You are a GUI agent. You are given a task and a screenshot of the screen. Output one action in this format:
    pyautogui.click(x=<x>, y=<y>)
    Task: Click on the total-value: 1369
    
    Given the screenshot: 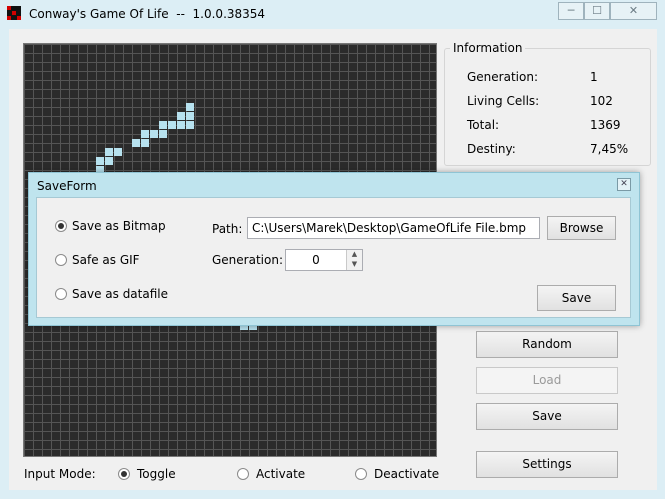 What is the action you would take?
    pyautogui.click(x=605, y=125)
    